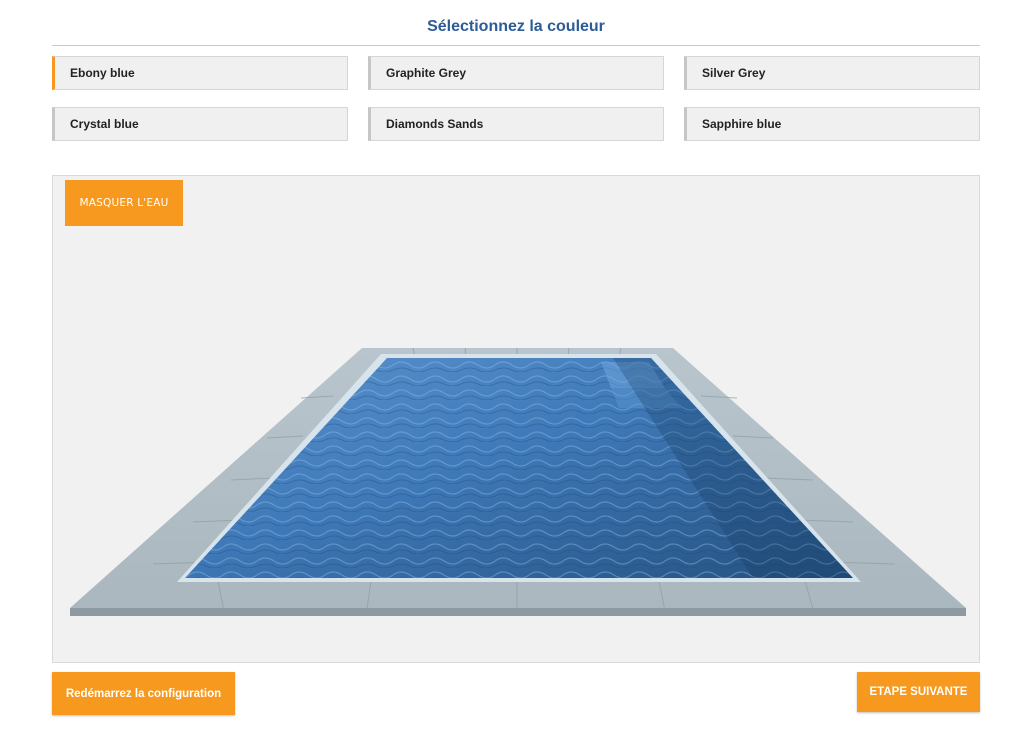  I want to click on color-option-silver-grey: Silver Grey, so click(832, 73).